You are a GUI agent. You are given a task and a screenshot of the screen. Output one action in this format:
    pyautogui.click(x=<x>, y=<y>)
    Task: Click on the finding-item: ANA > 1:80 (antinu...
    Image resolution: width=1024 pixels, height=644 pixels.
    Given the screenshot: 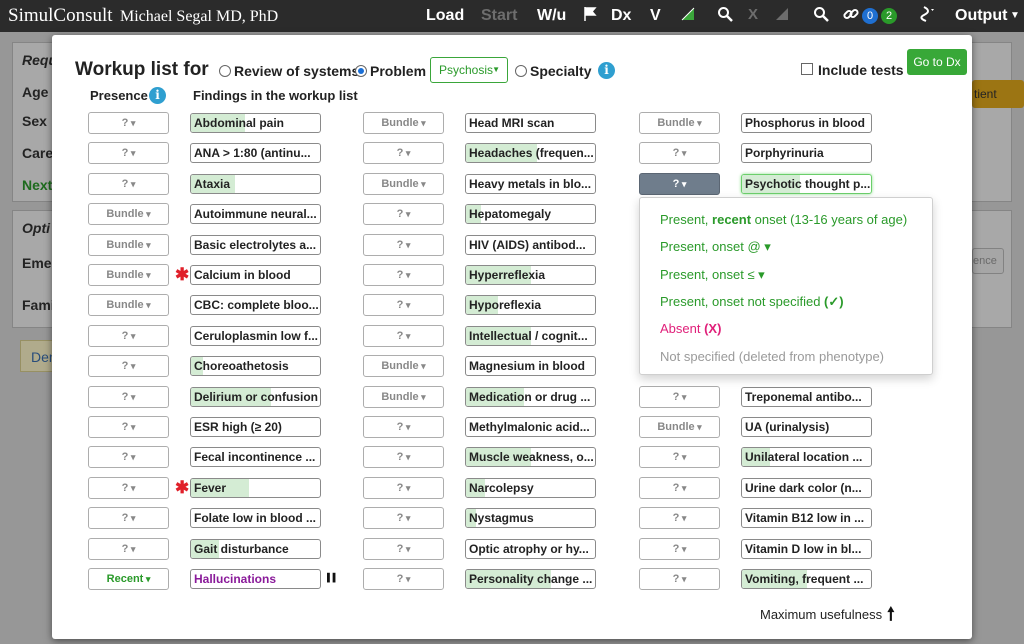 What is the action you would take?
    pyautogui.click(x=255, y=153)
    